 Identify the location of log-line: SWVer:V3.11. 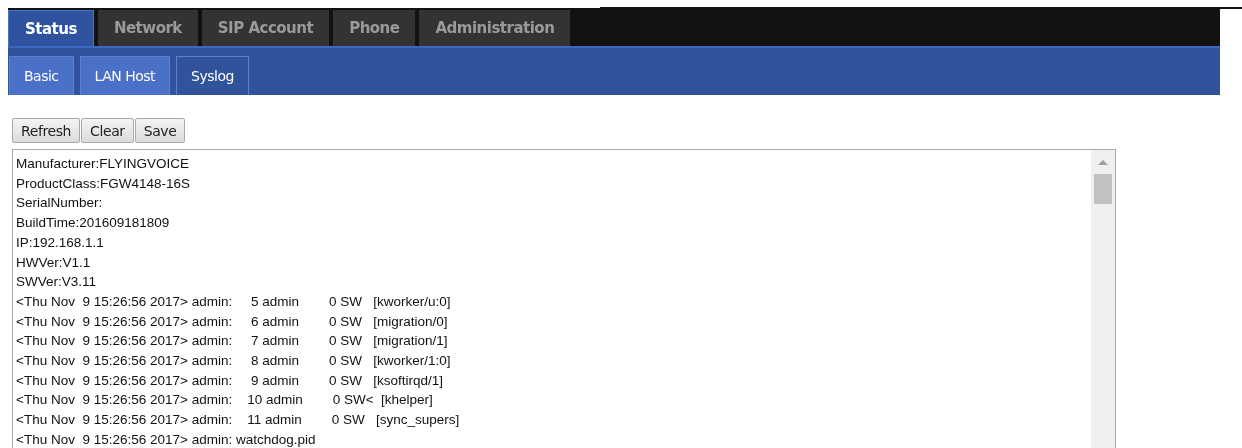
(56, 282).